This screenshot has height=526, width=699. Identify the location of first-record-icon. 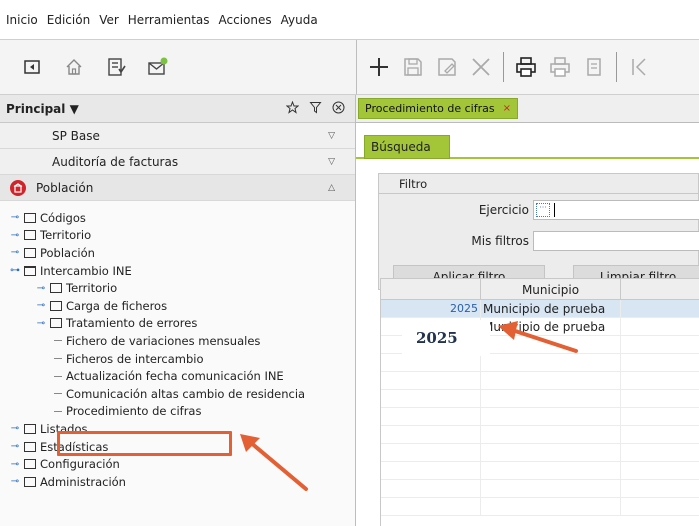
(639, 67).